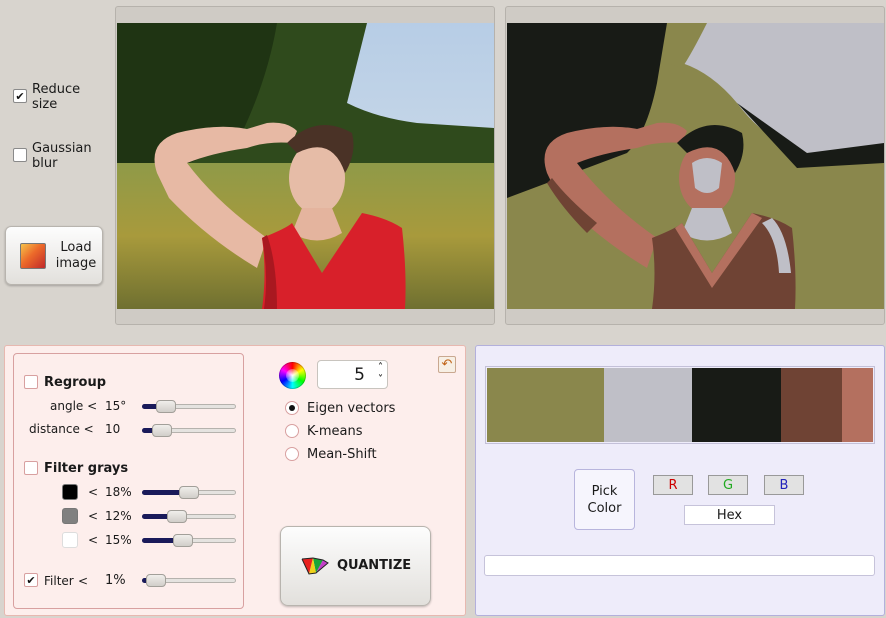  What do you see at coordinates (20, 155) in the screenshot?
I see `gaussian-blur-checkbox` at bounding box center [20, 155].